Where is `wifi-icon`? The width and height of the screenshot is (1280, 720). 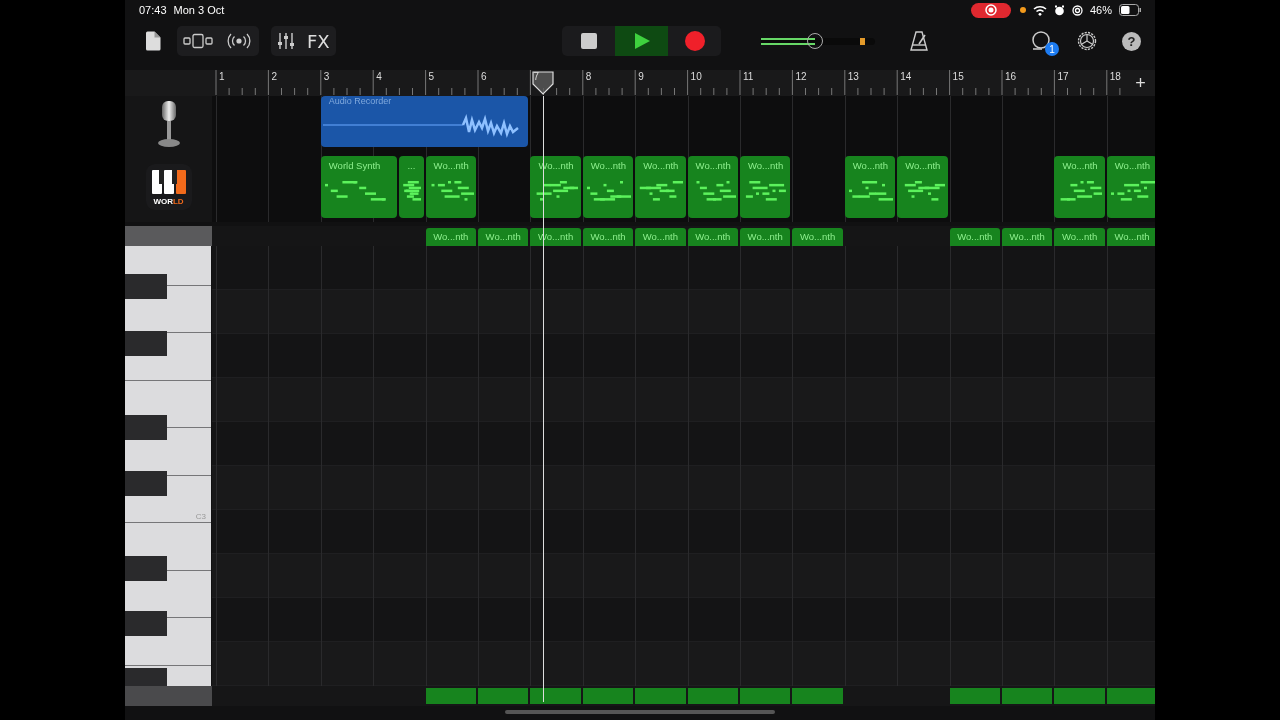
wifi-icon is located at coordinates (1039, 10).